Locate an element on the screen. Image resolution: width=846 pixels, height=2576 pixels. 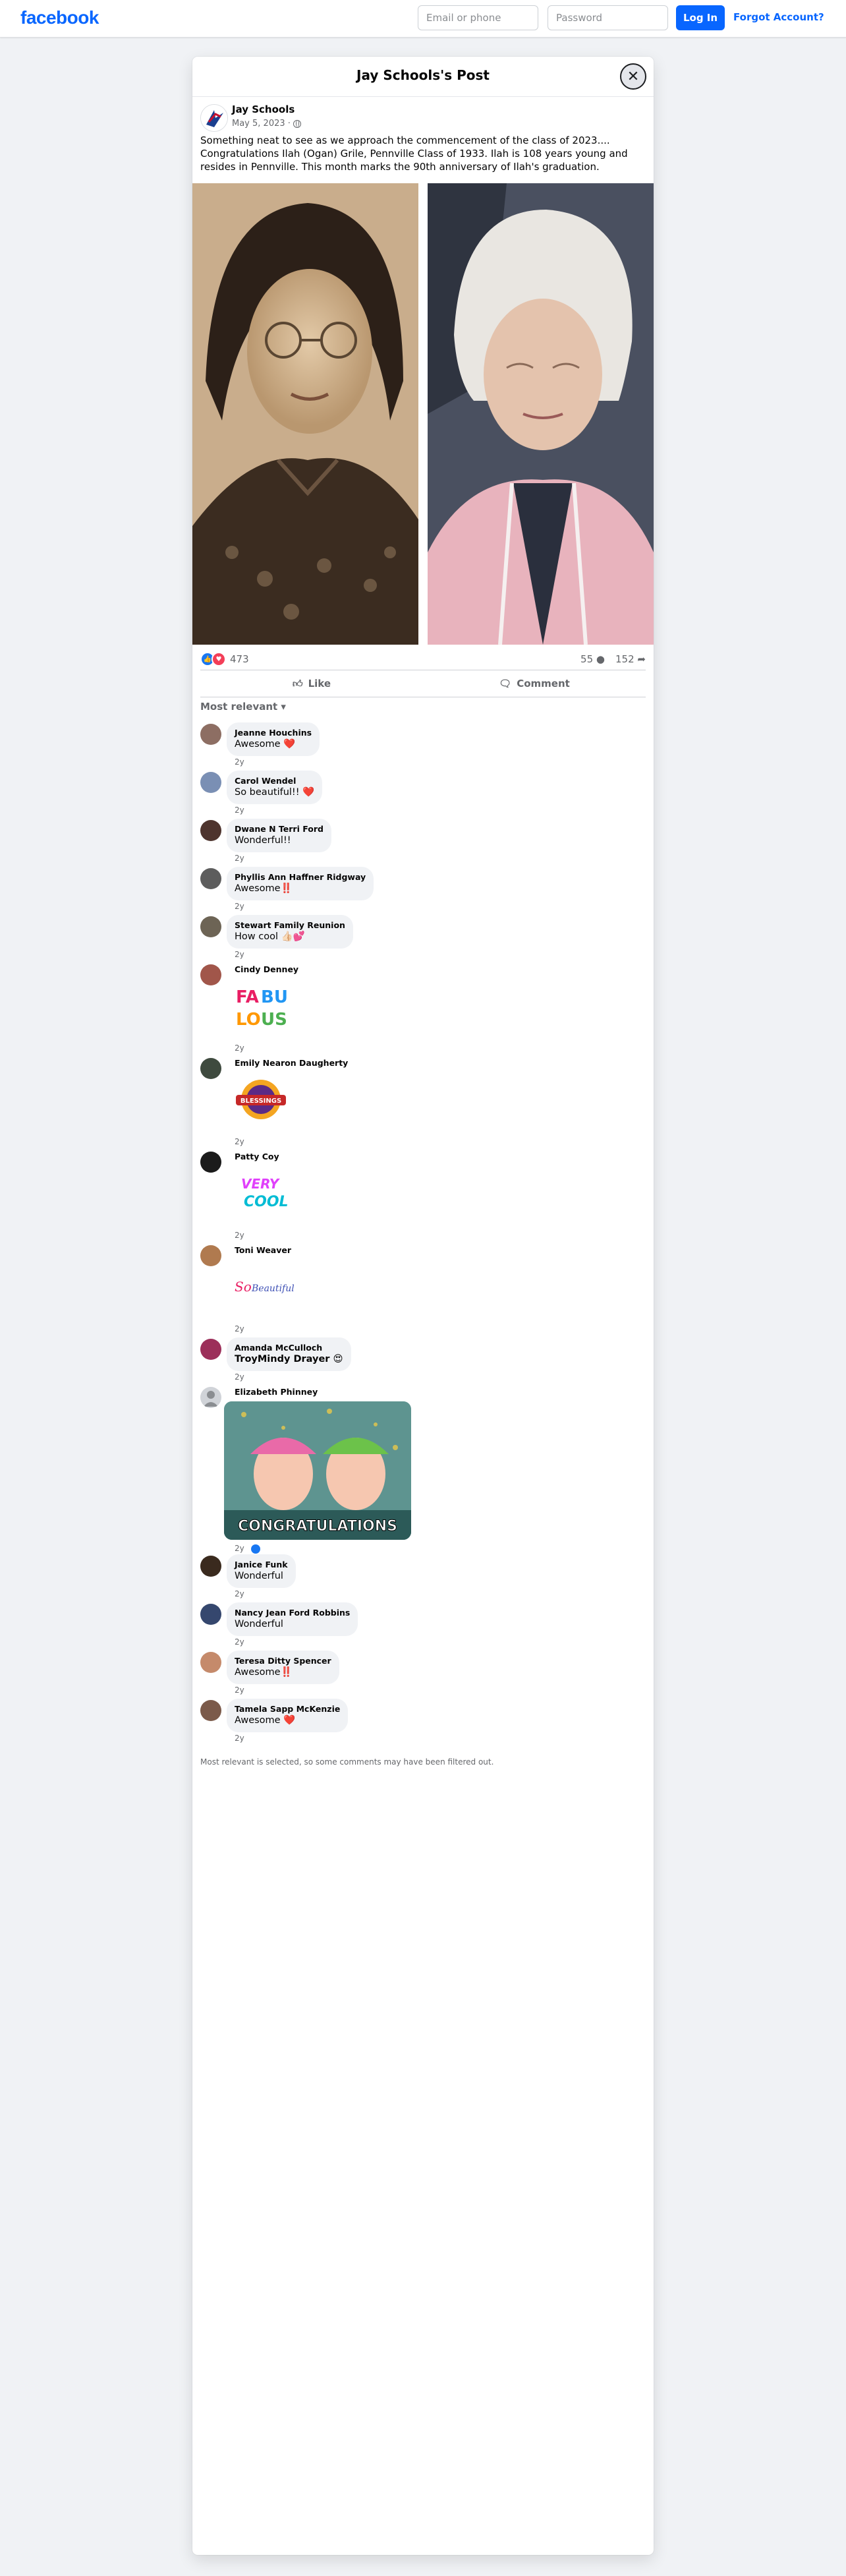
sticker: So Beautiful is located at coordinates (265, 1287).